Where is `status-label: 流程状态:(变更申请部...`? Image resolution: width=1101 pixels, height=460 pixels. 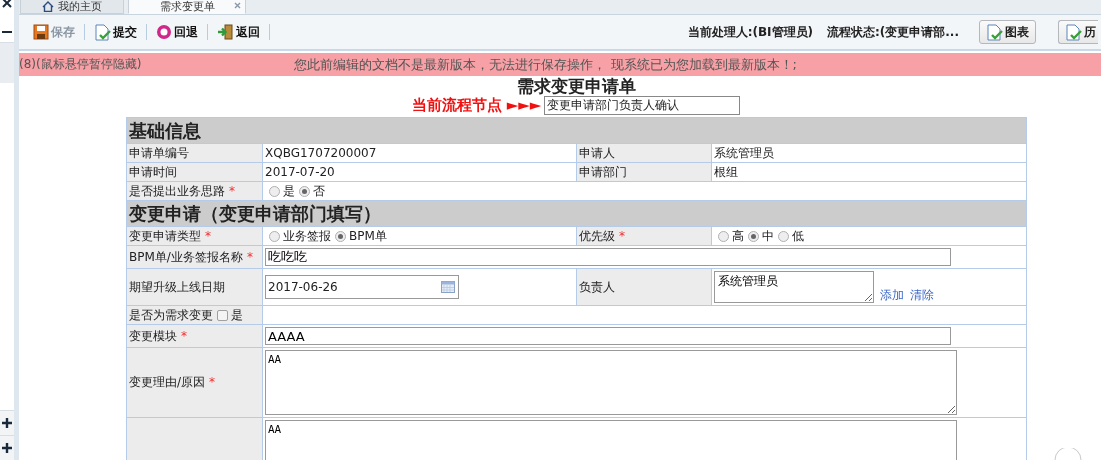 status-label: 流程状态:(变更申请部... is located at coordinates (893, 32).